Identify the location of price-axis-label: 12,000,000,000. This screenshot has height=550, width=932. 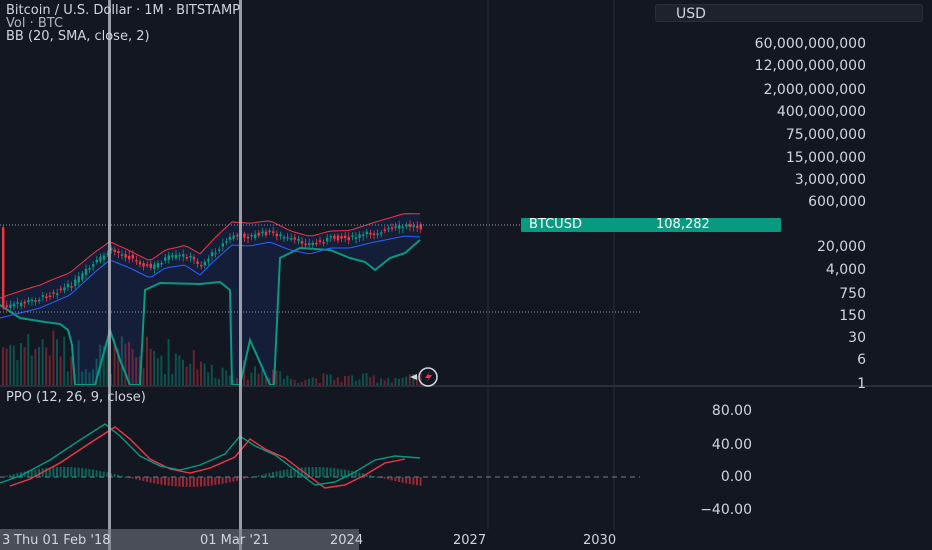
(810, 66).